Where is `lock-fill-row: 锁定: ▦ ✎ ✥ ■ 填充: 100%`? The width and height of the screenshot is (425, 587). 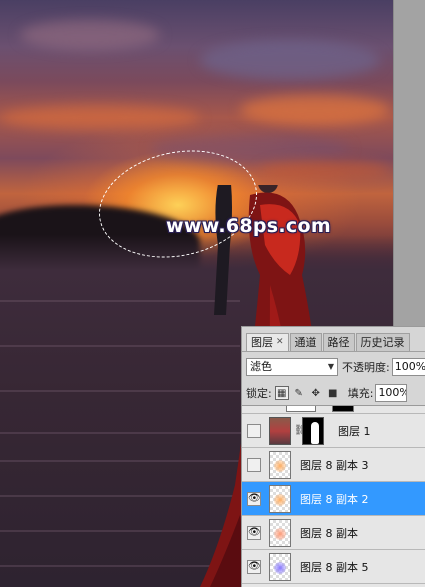
lock-fill-row: 锁定: ▦ ✎ ✥ ■ 填充: 100% is located at coordinates (335, 393).